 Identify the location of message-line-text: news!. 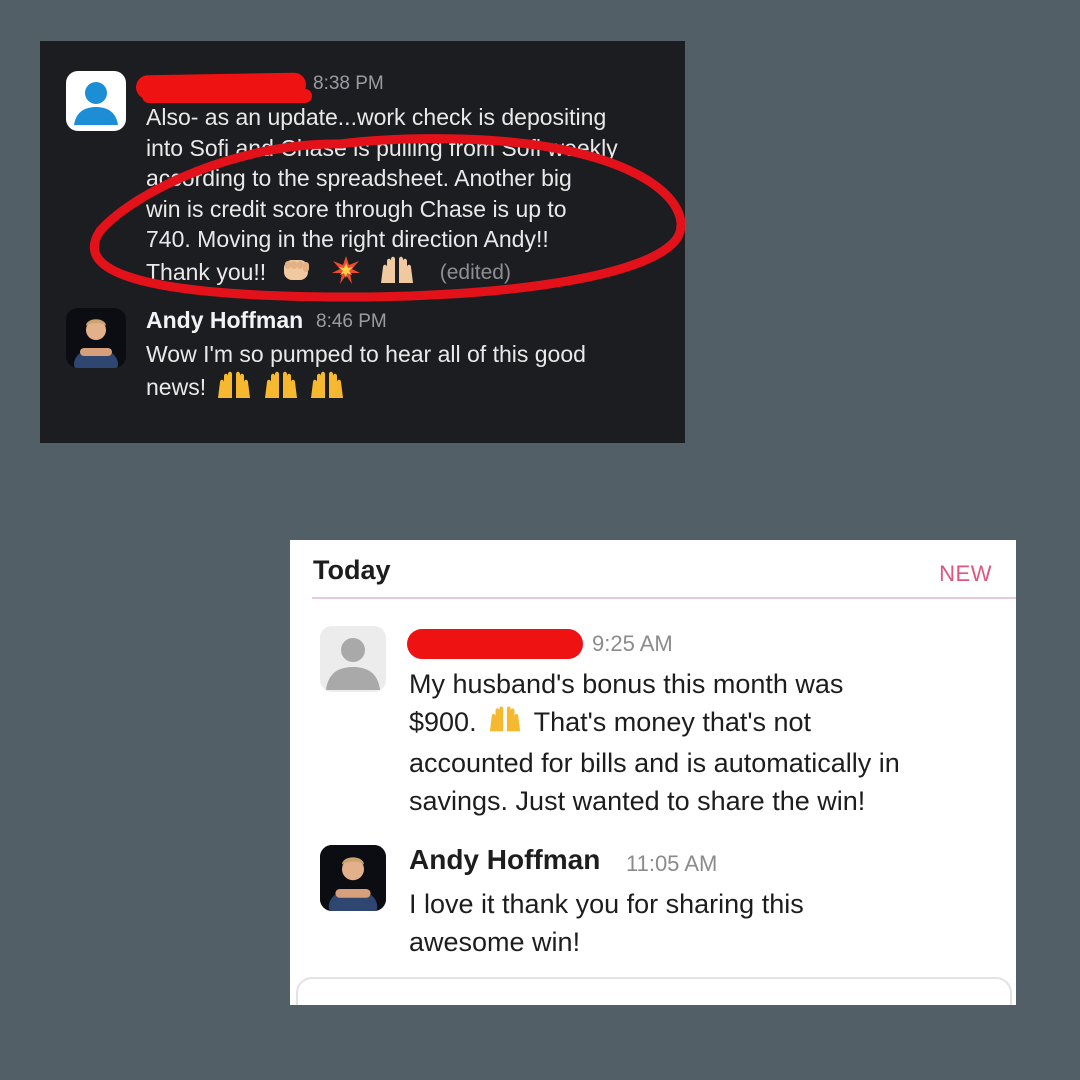
(176, 386).